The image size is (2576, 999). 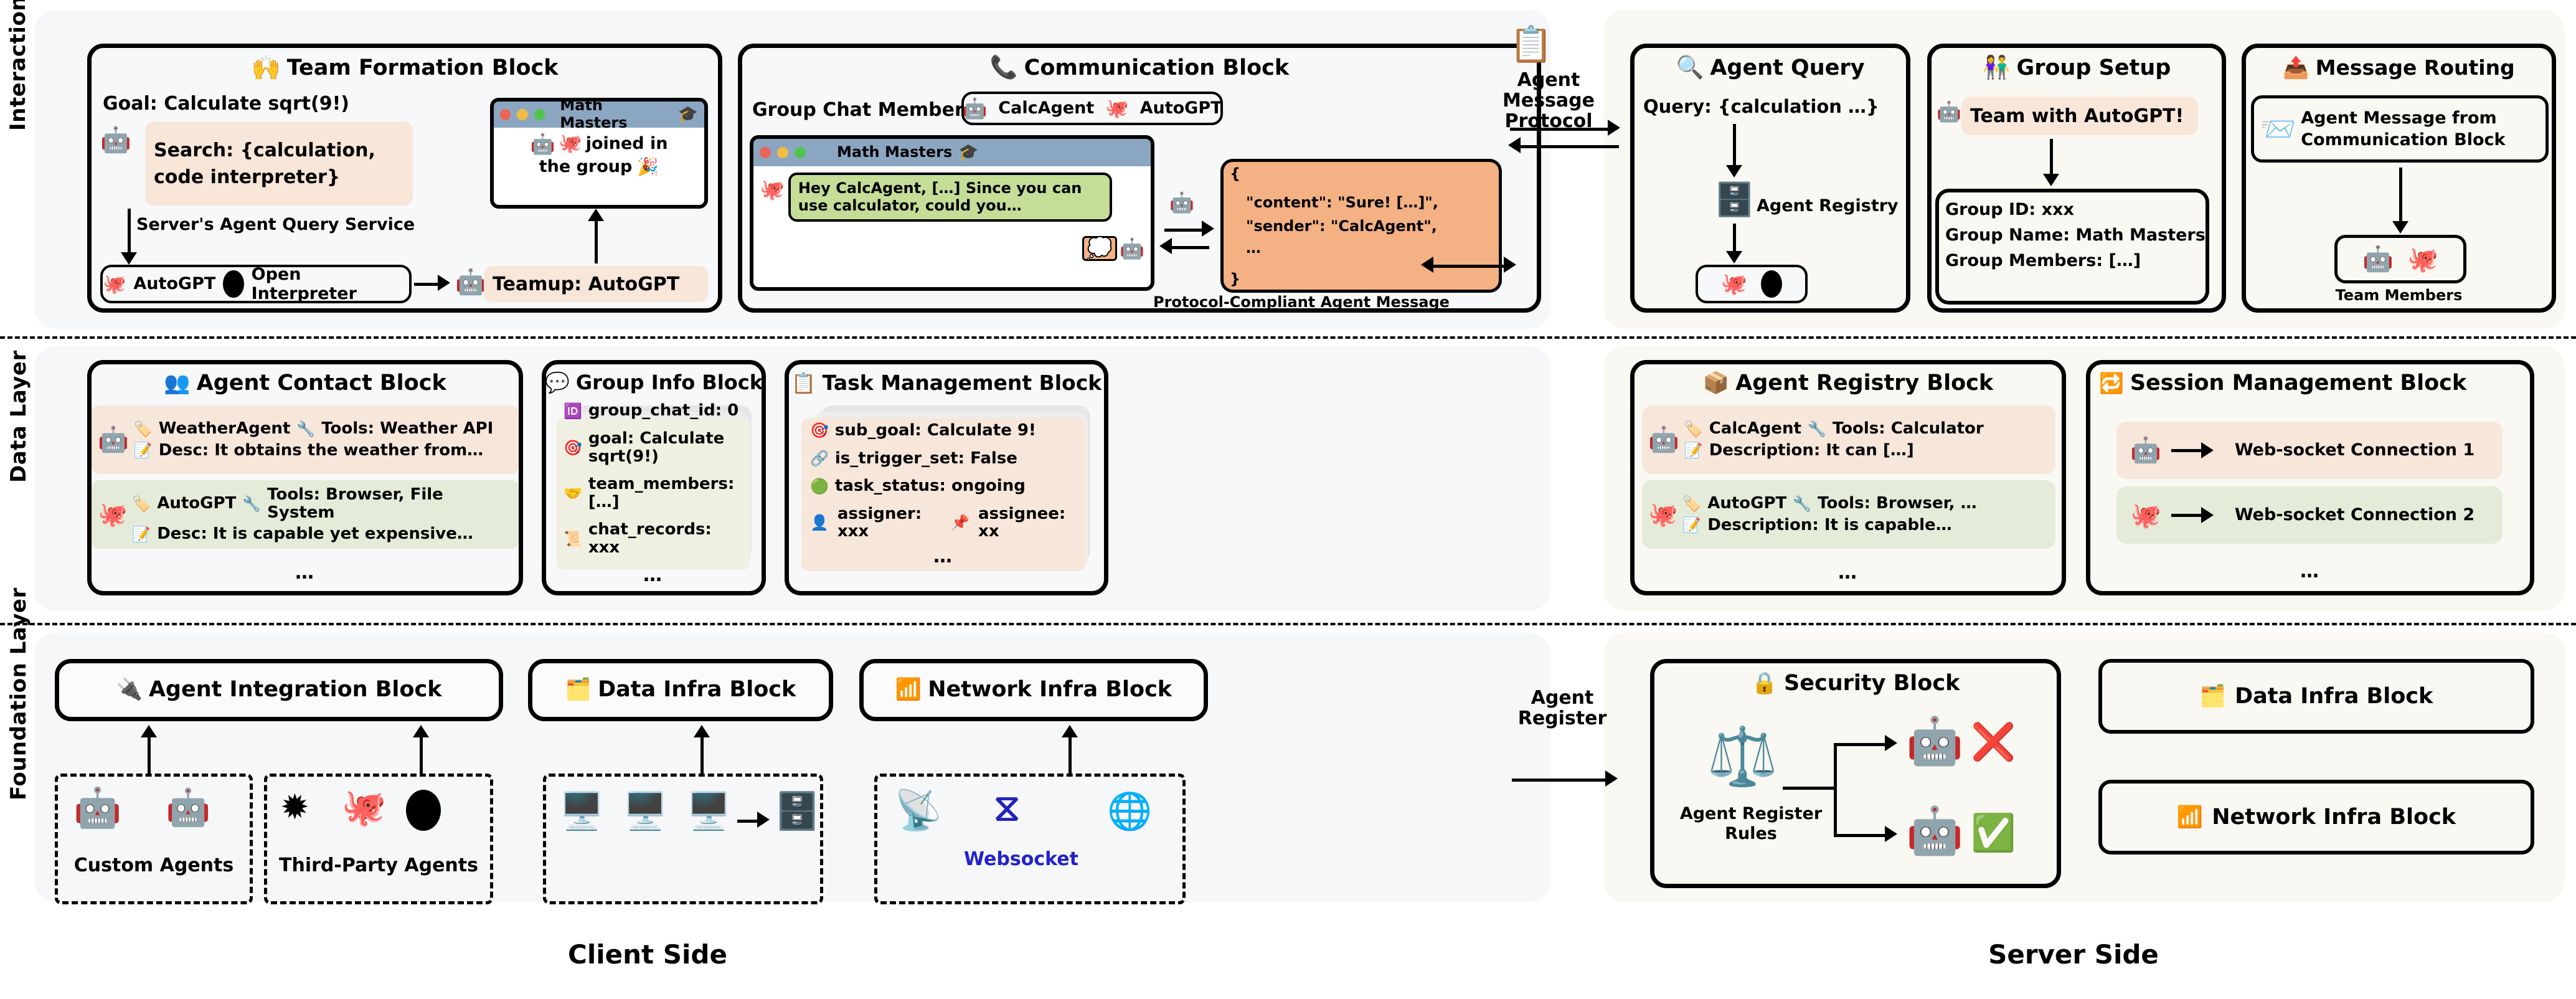 What do you see at coordinates (2334, 817) in the screenshot?
I see `server-network-infra-title: Network Infra Block` at bounding box center [2334, 817].